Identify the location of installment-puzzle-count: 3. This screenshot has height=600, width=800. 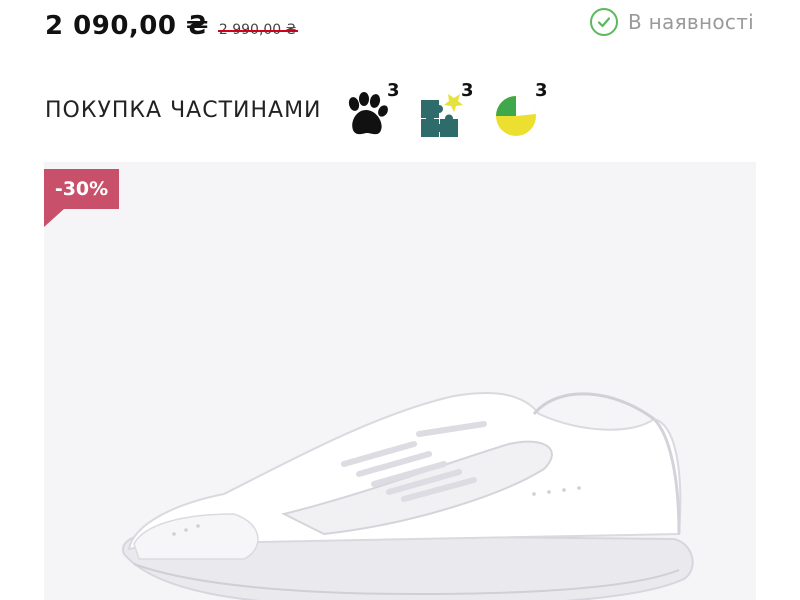
(467, 90).